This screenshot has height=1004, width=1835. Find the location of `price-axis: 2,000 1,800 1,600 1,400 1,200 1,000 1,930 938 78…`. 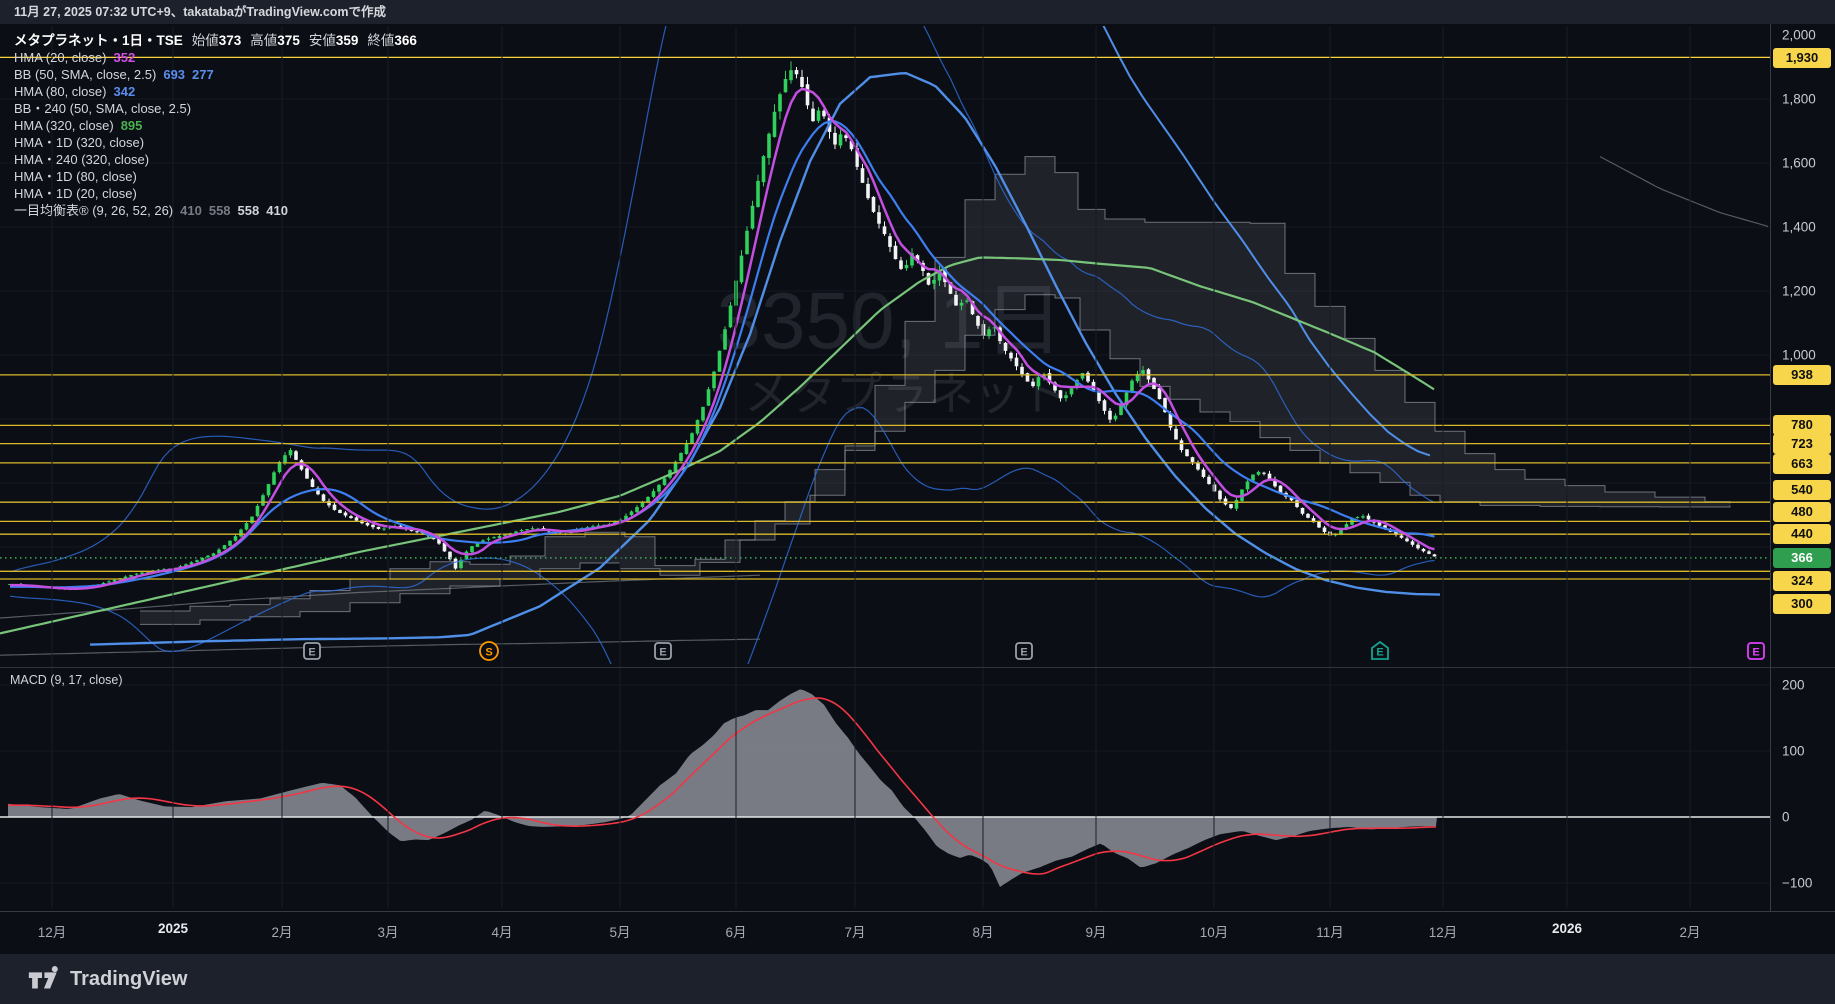

price-axis: 2,000 1,800 1,600 1,400 1,200 1,000 1,930 938 78… is located at coordinates (1802, 467).